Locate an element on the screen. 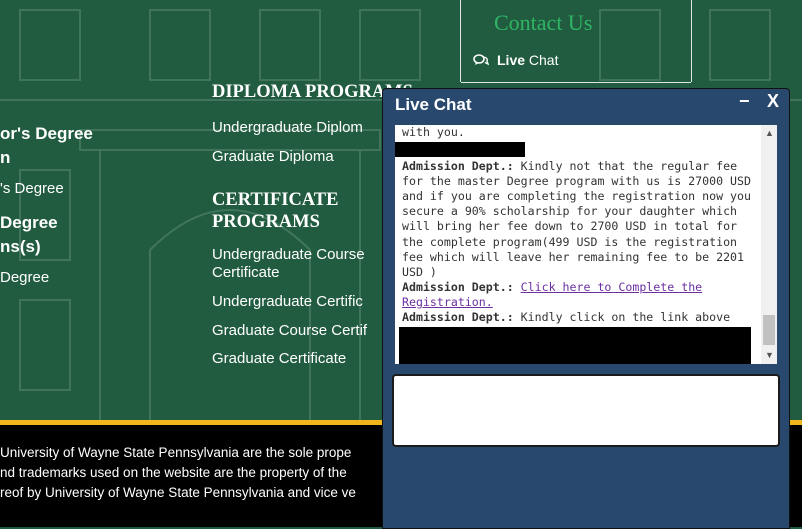 The width and height of the screenshot is (802, 529). certificate-link-graduate-course: Graduate Course Certif is located at coordinates (289, 330).